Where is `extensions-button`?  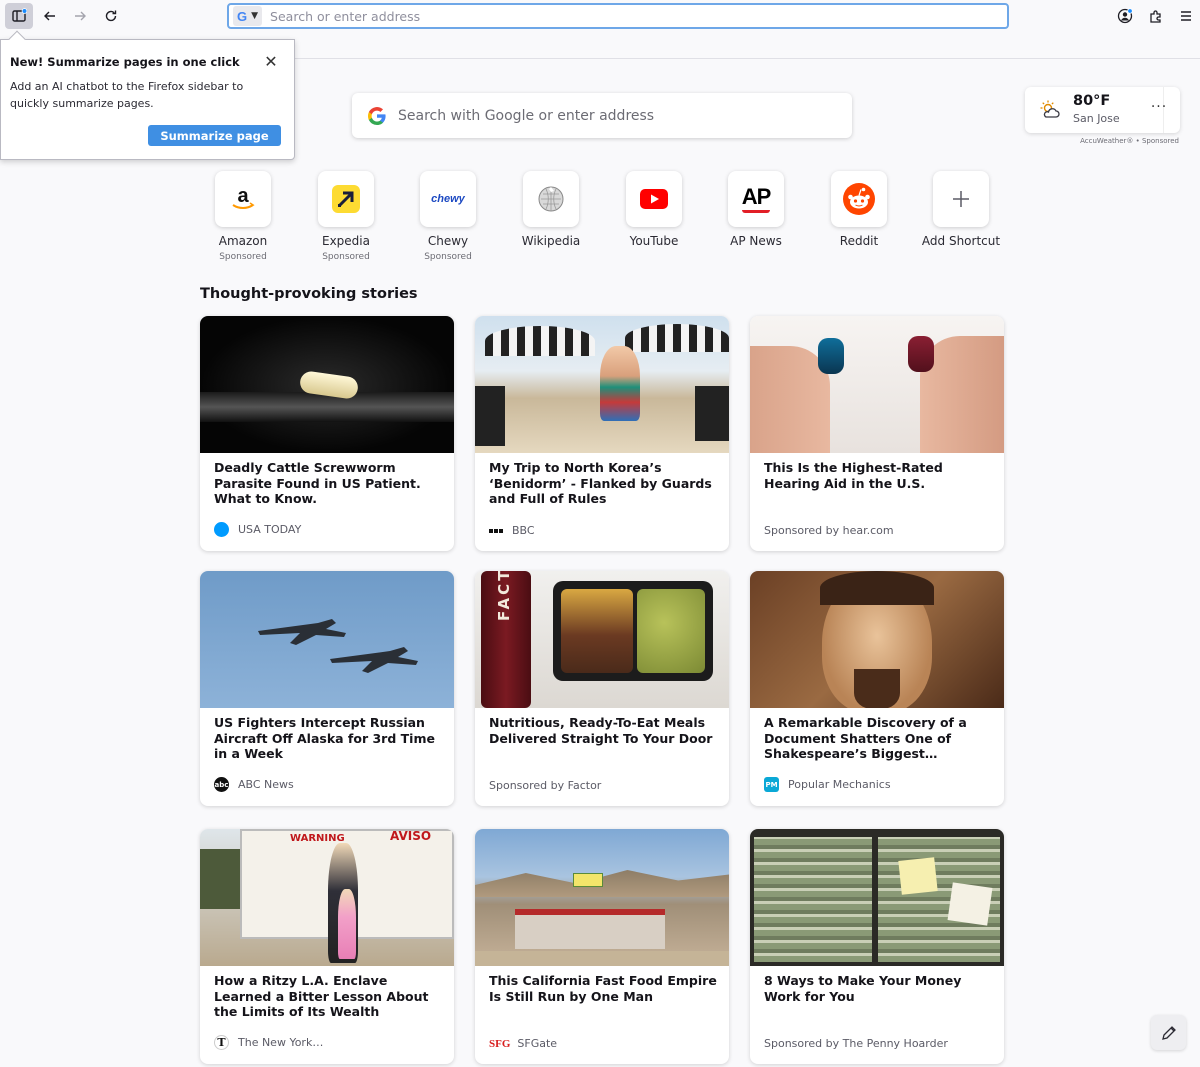 extensions-button is located at coordinates (1156, 16).